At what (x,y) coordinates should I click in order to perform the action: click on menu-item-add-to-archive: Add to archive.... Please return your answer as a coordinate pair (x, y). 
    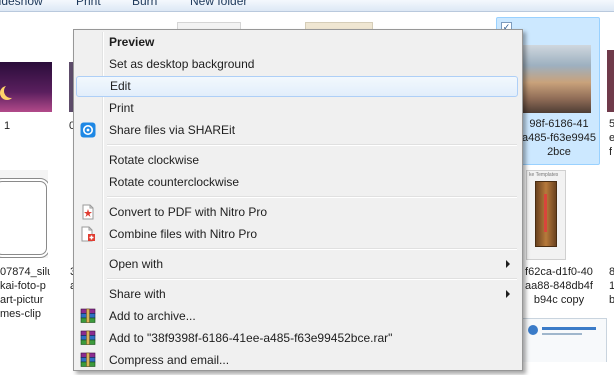
    Looking at the image, I should click on (297, 316).